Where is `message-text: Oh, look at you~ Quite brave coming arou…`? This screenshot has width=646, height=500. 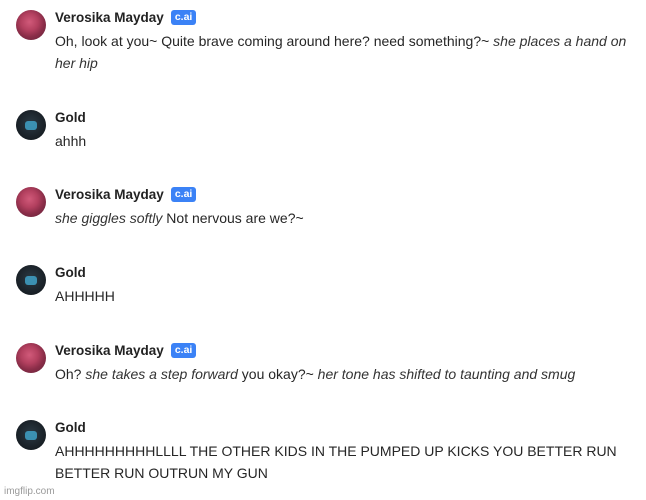 message-text: Oh, look at you~ Quite brave coming arou… is located at coordinates (345, 52).